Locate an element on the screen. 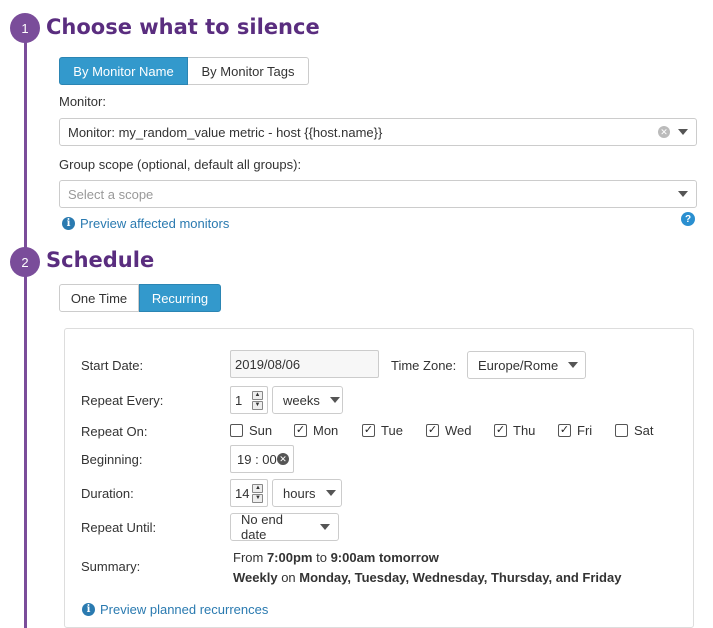  summary-on: on is located at coordinates (288, 577).